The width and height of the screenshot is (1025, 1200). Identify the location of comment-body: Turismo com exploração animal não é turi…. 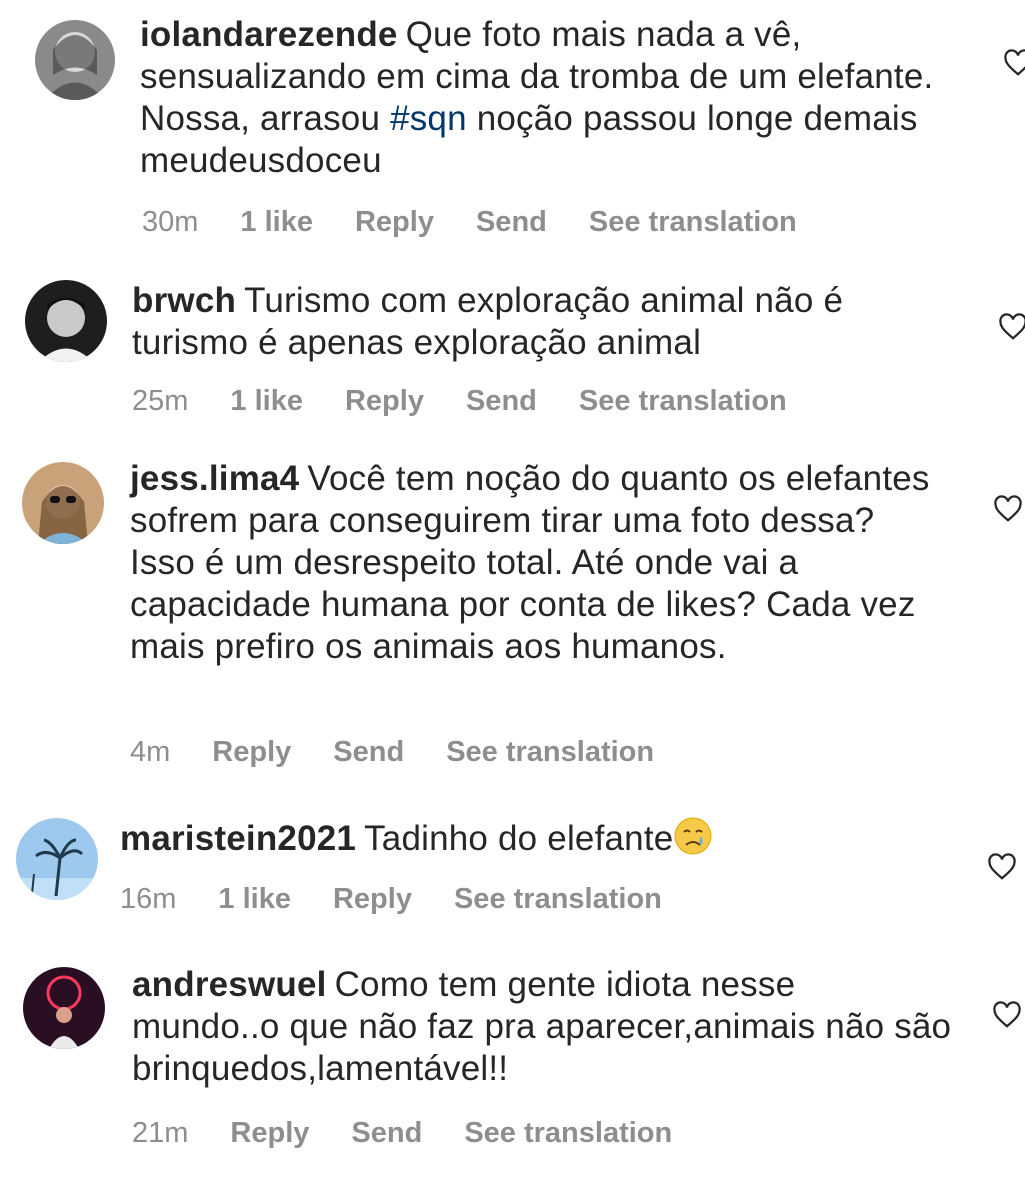
(488, 321).